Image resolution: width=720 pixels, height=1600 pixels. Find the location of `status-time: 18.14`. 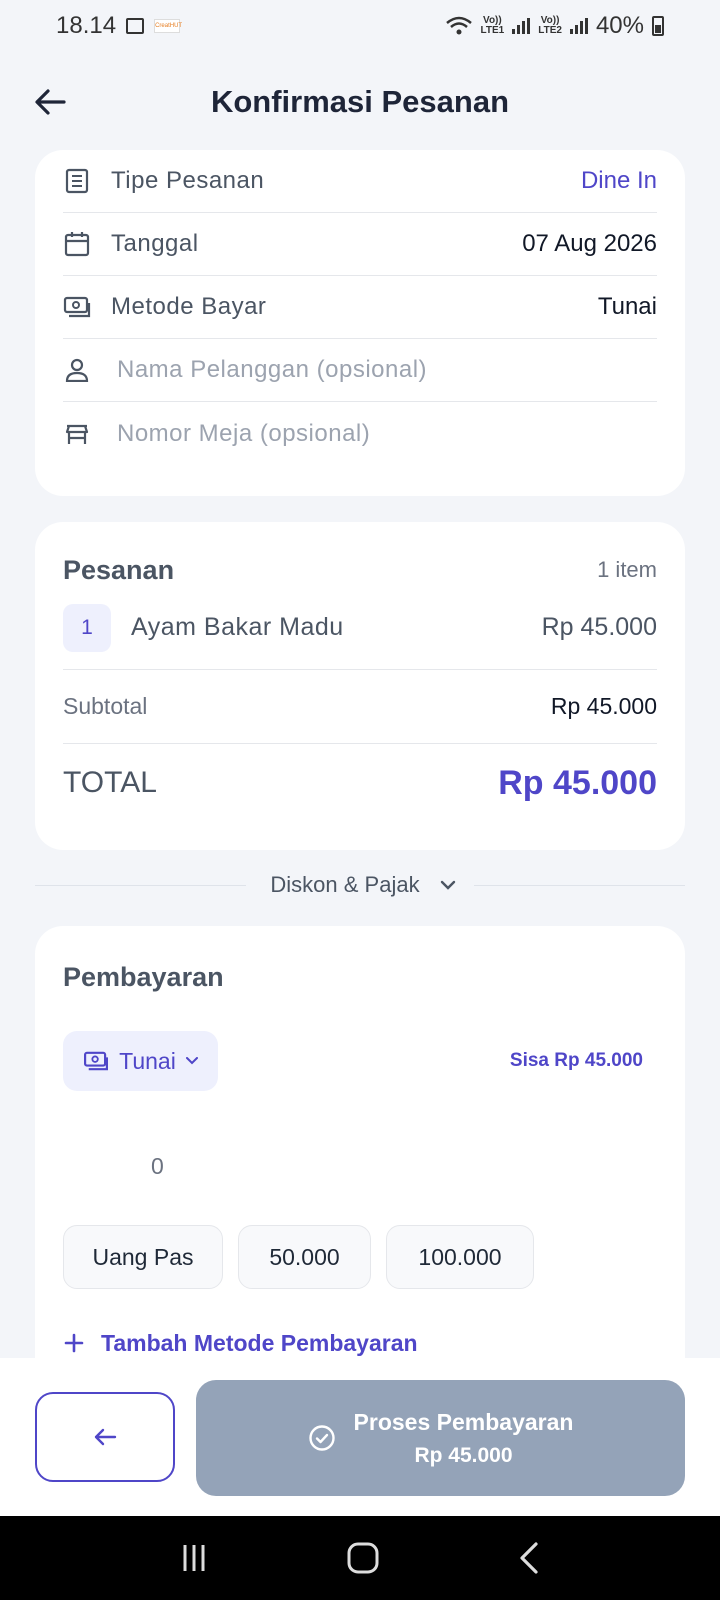

status-time: 18.14 is located at coordinates (86, 25).